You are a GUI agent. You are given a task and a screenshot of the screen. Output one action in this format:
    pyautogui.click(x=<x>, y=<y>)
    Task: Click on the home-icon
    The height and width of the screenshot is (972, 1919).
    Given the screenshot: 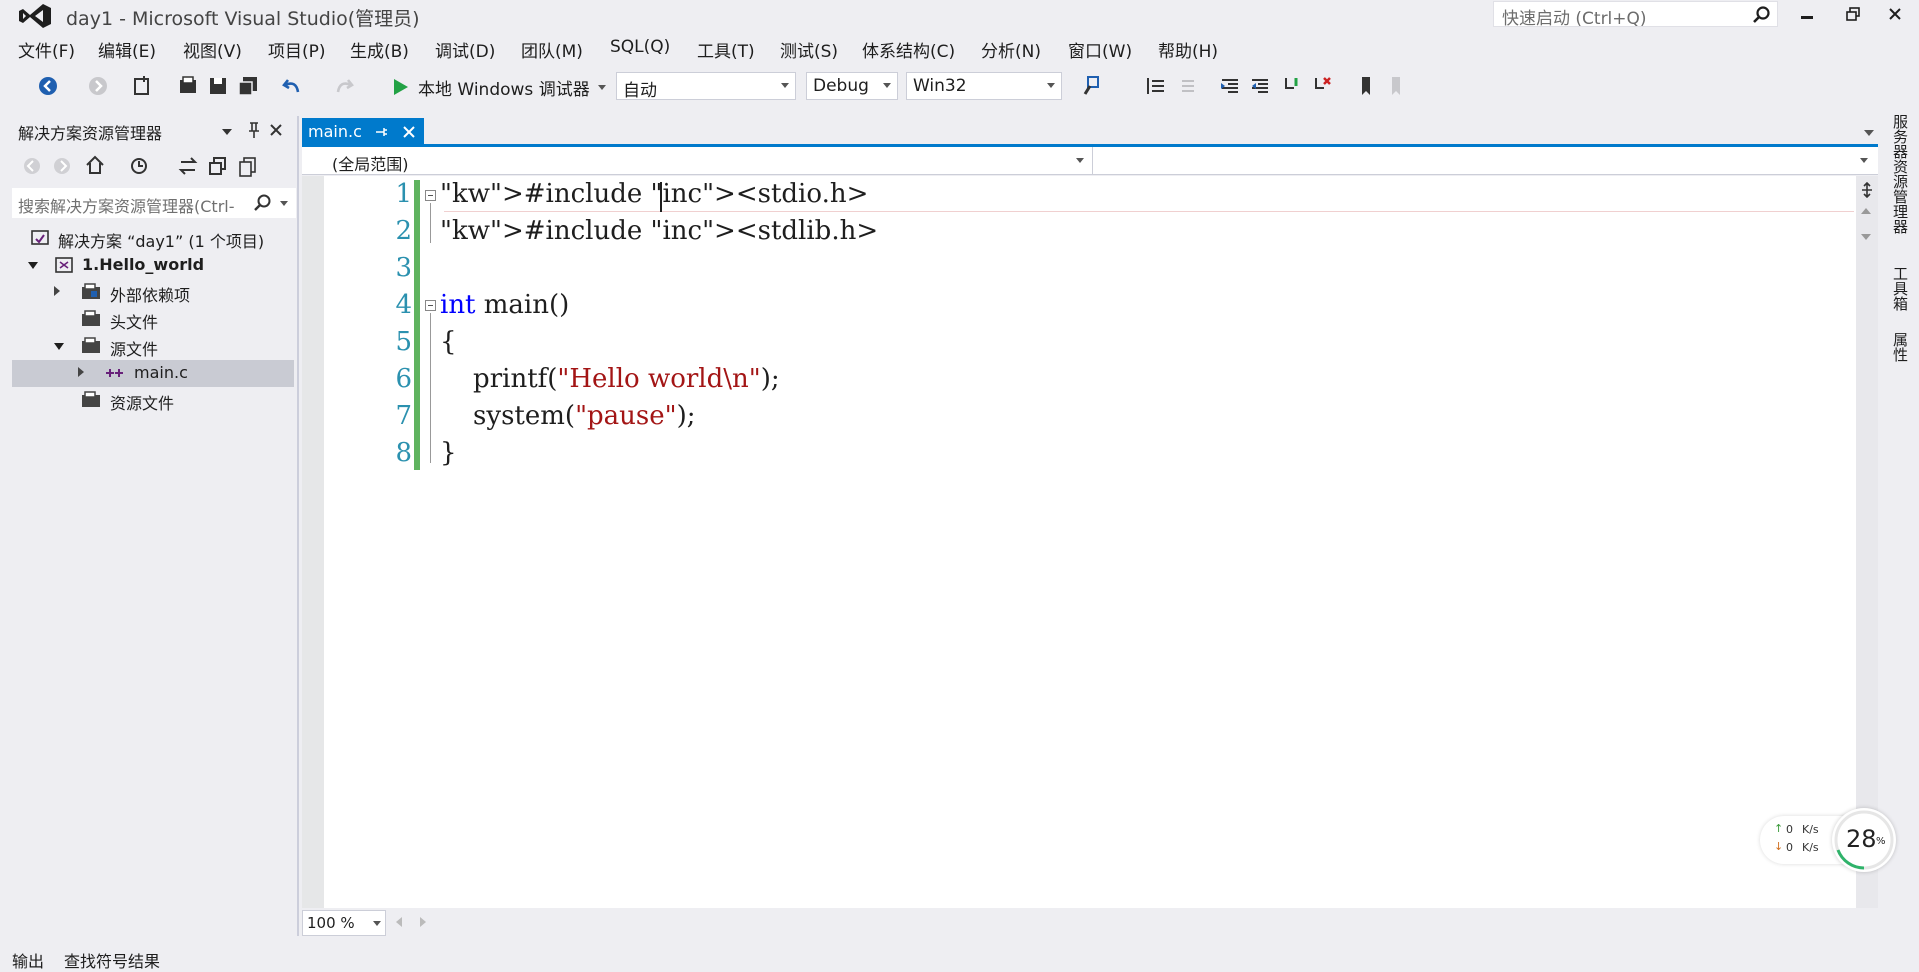 What is the action you would take?
    pyautogui.click(x=95, y=165)
    